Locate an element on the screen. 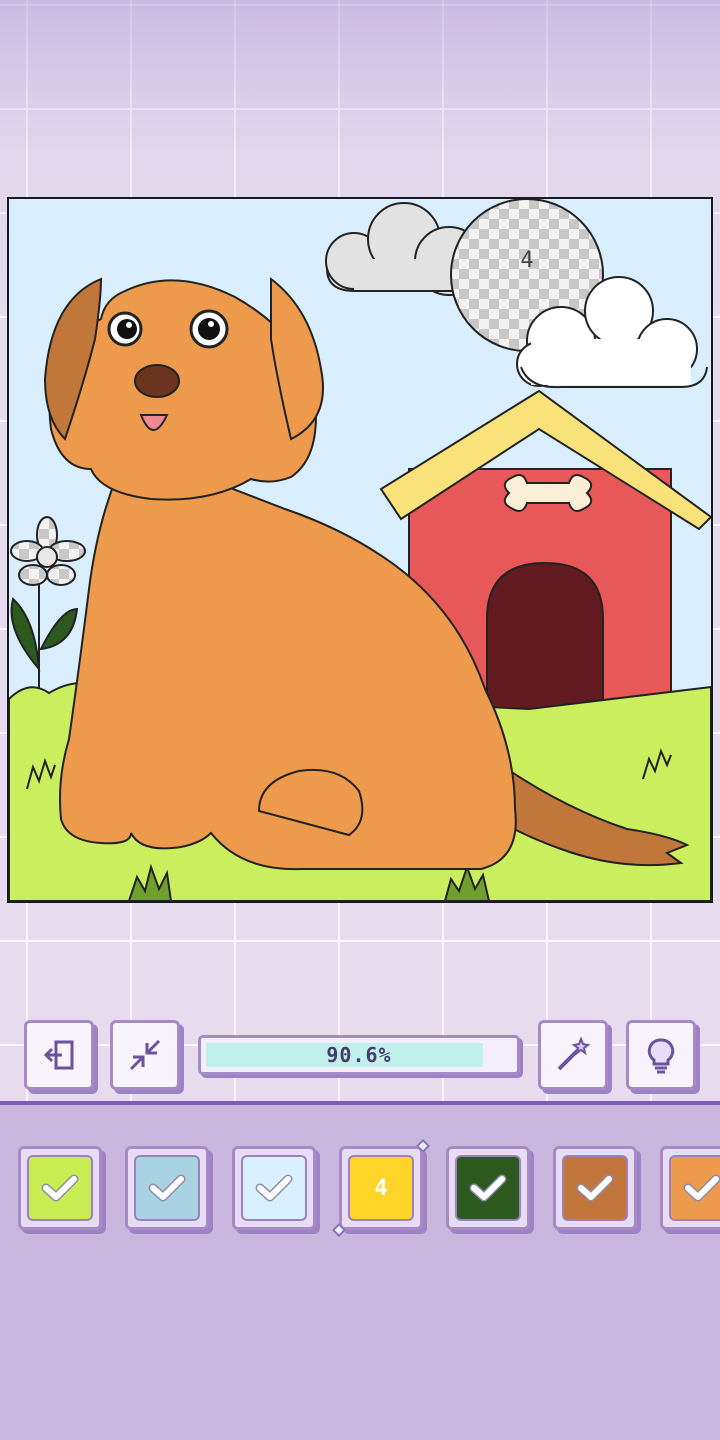 This screenshot has width=720, height=1440. palette-color-4: 4 is located at coordinates (381, 1188).